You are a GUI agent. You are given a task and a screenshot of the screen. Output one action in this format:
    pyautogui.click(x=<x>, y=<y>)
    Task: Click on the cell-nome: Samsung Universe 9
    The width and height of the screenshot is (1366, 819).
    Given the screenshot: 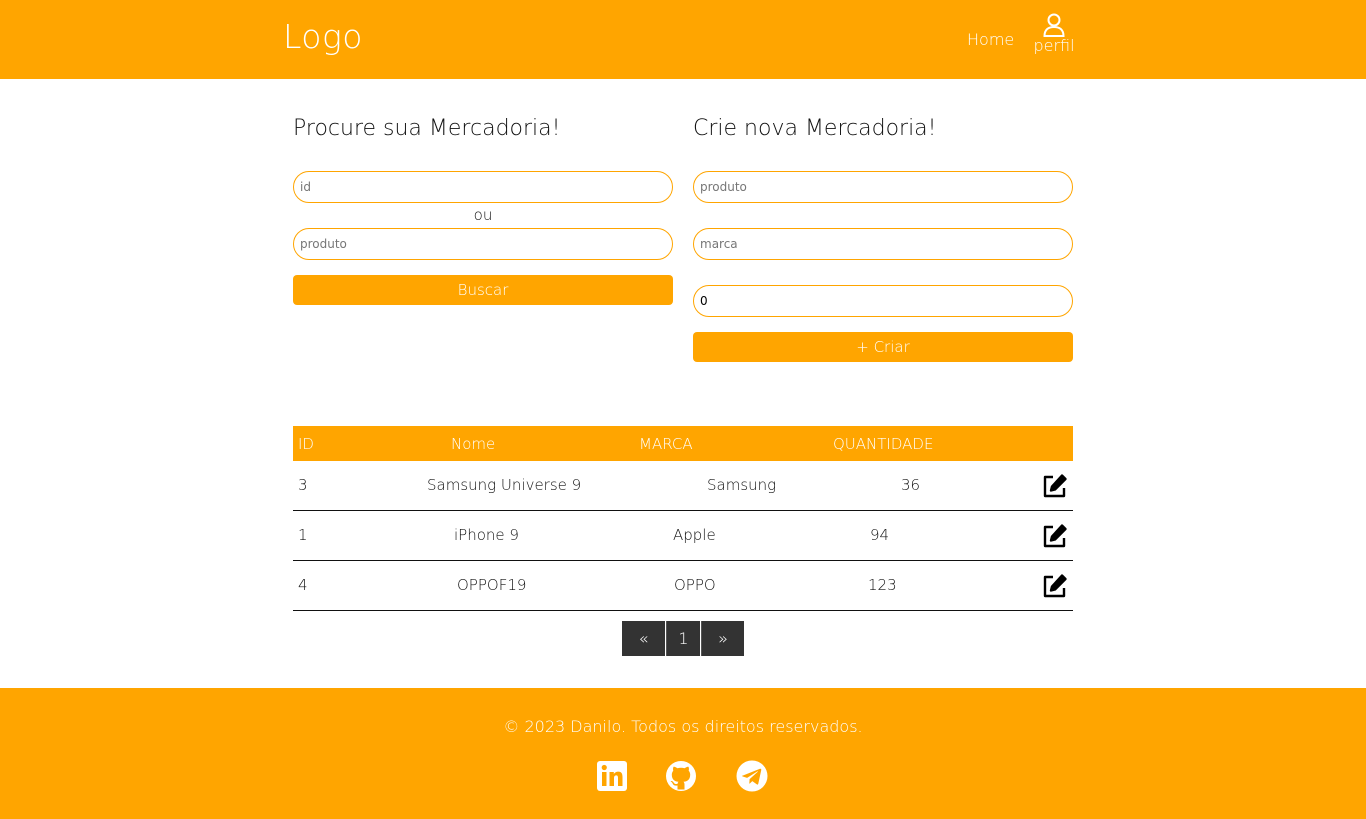 What is the action you would take?
    pyautogui.click(x=504, y=485)
    